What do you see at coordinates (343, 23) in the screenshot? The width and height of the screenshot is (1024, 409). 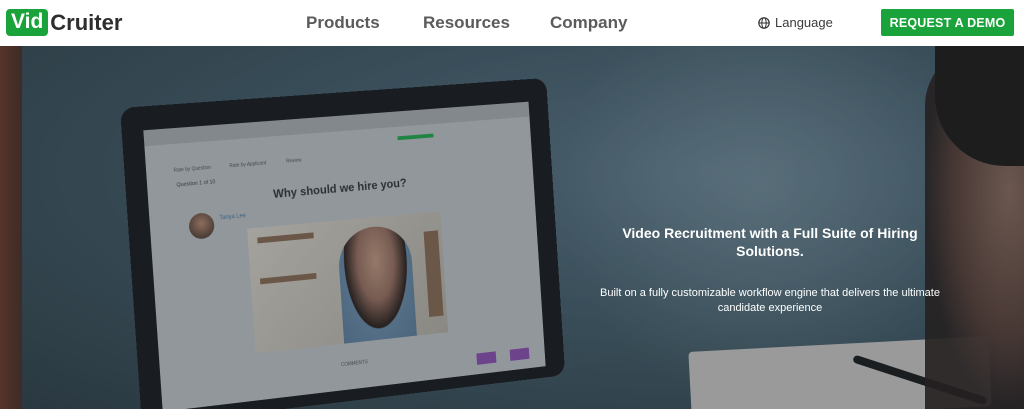 I see `nav-link-products: Products` at bounding box center [343, 23].